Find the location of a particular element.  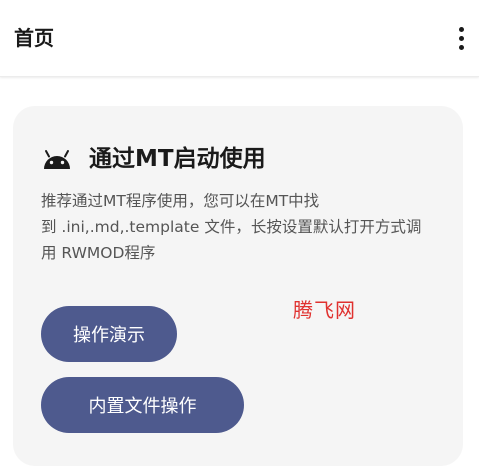

builtin-file-button: 内置文件操作 is located at coordinates (142, 405).